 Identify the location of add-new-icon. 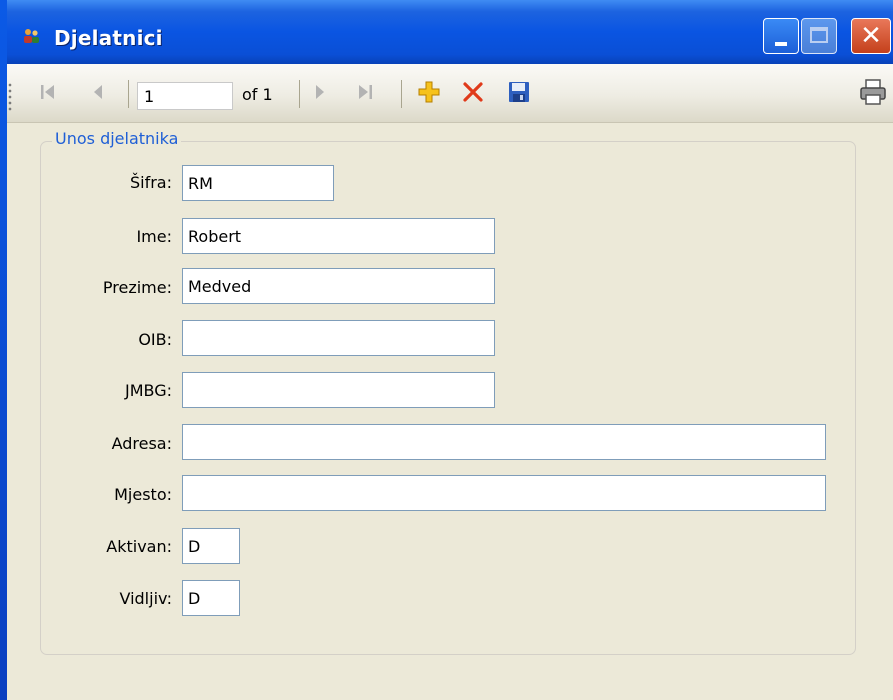
(429, 92).